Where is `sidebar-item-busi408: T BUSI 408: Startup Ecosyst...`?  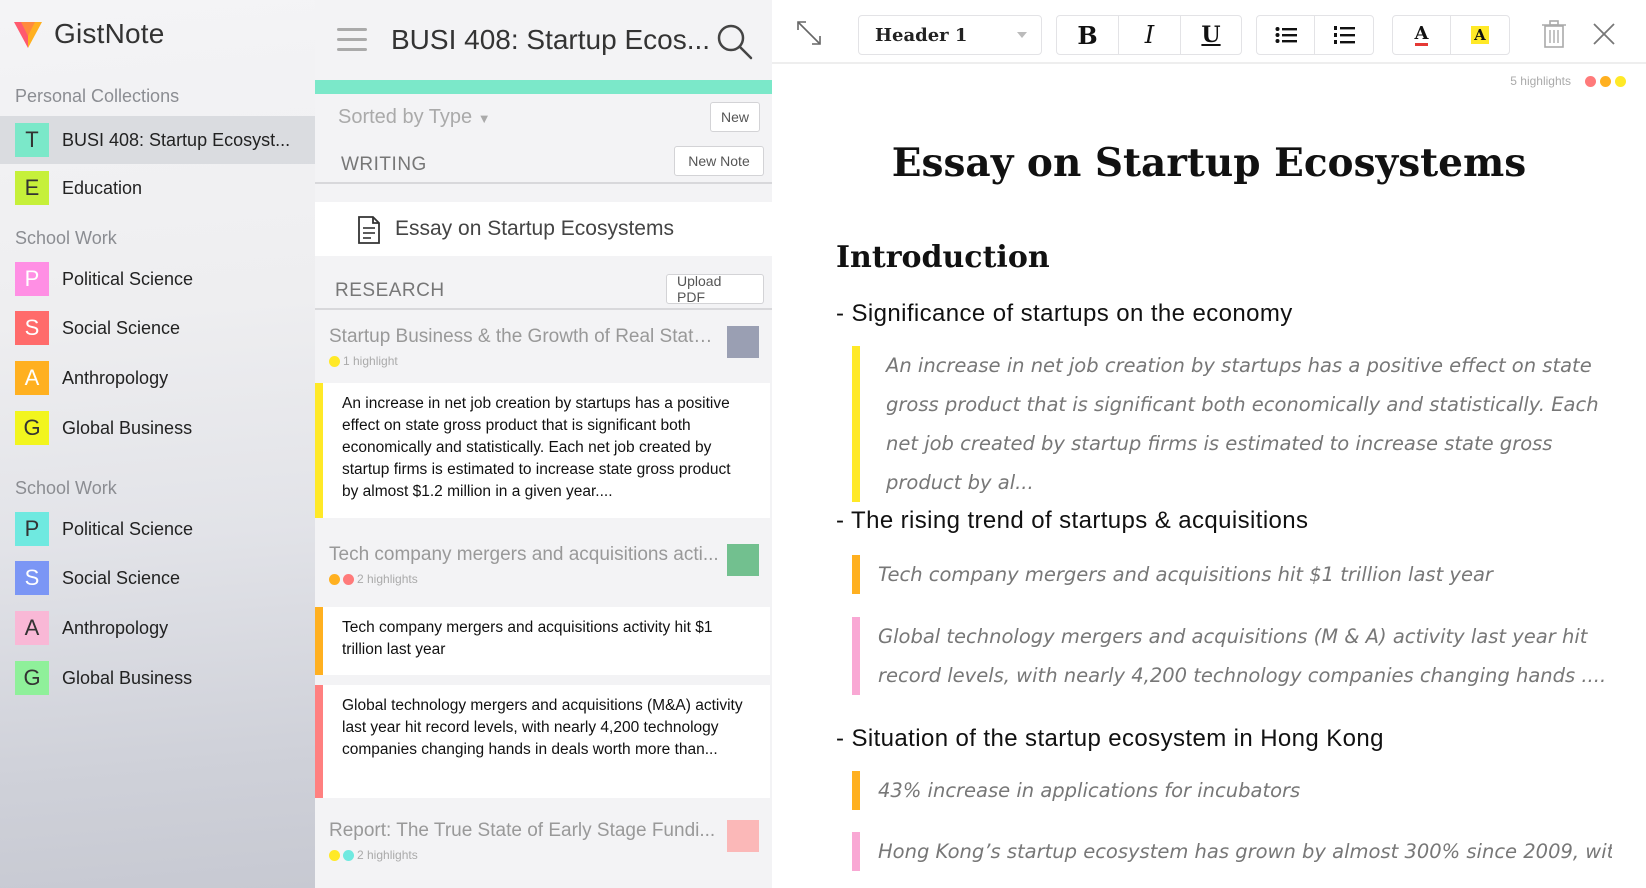
sidebar-item-busi408: T BUSI 408: Startup Ecosyst... is located at coordinates (157, 140).